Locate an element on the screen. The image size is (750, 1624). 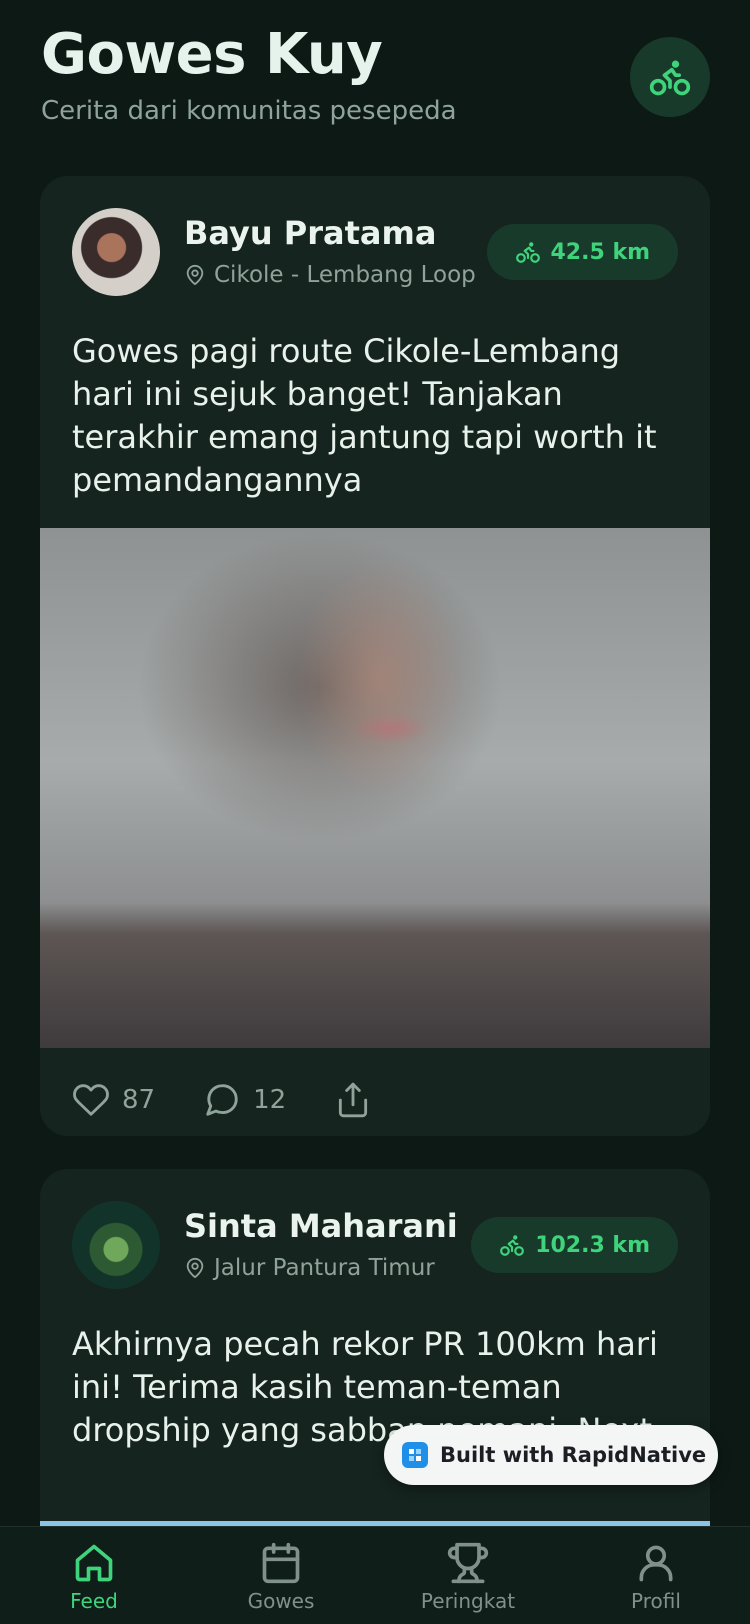
tab-profil: Profil is located at coordinates (656, 1577).